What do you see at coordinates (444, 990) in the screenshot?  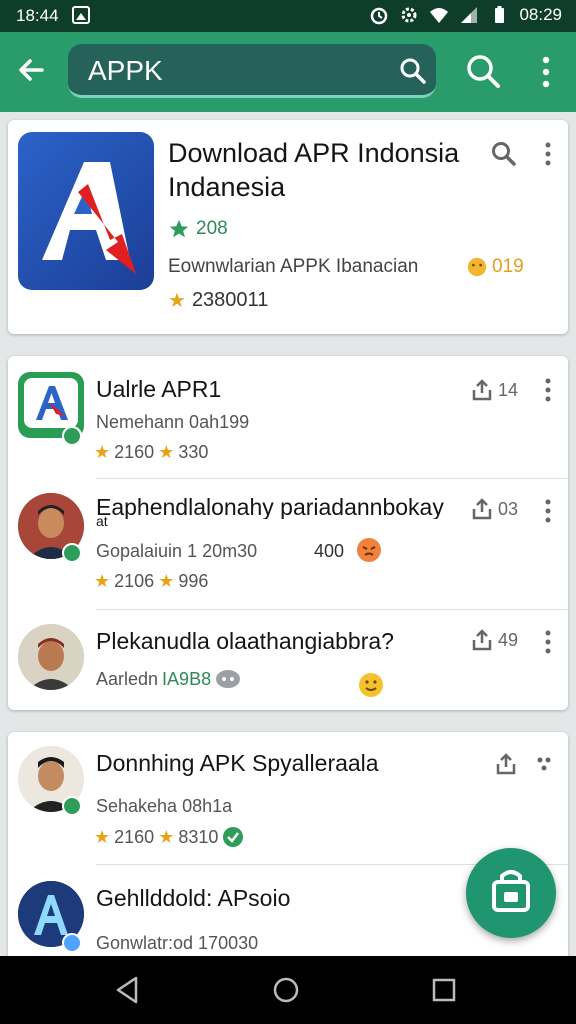 I see `nav-recents-icon` at bounding box center [444, 990].